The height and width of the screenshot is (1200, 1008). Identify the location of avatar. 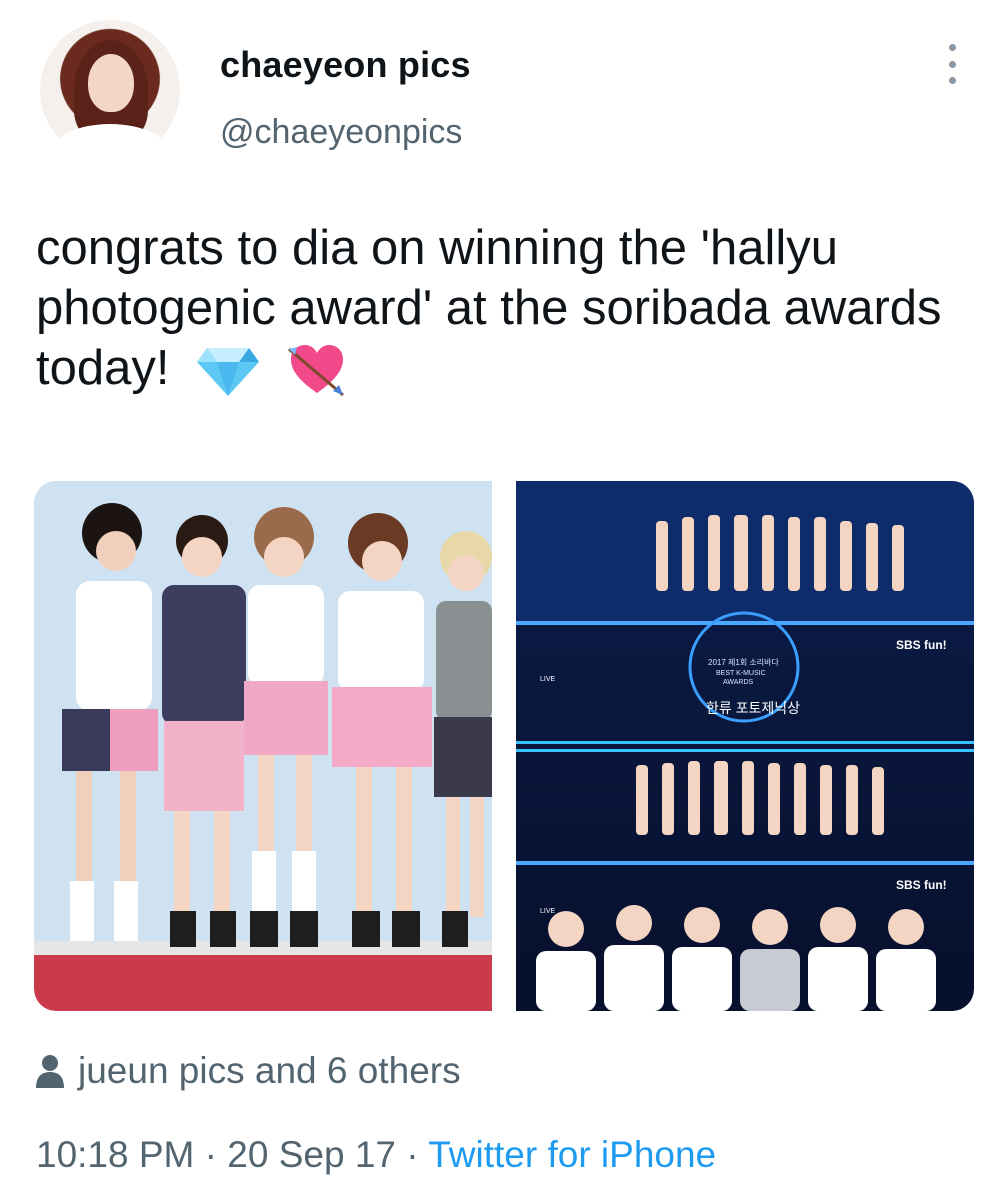
(110, 90).